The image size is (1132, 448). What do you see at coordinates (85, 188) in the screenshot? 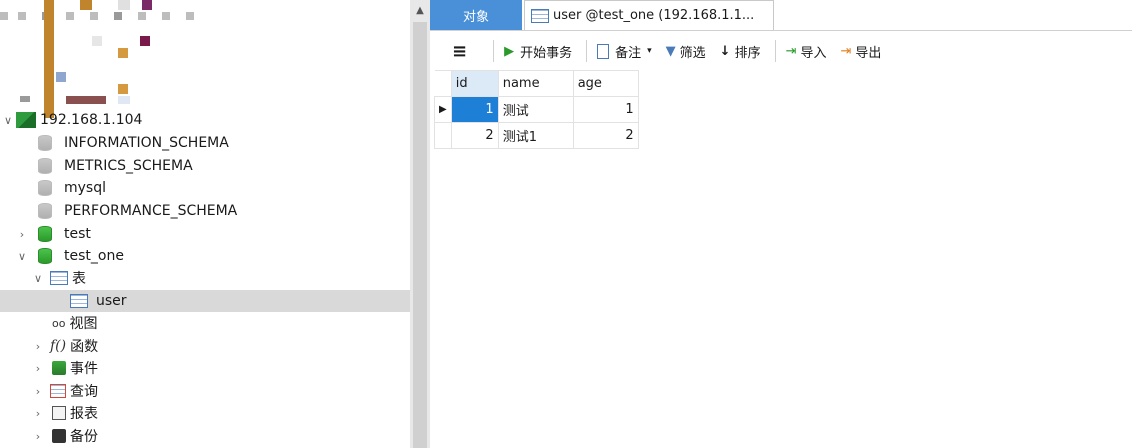
I see `database-label: mysql` at bounding box center [85, 188].